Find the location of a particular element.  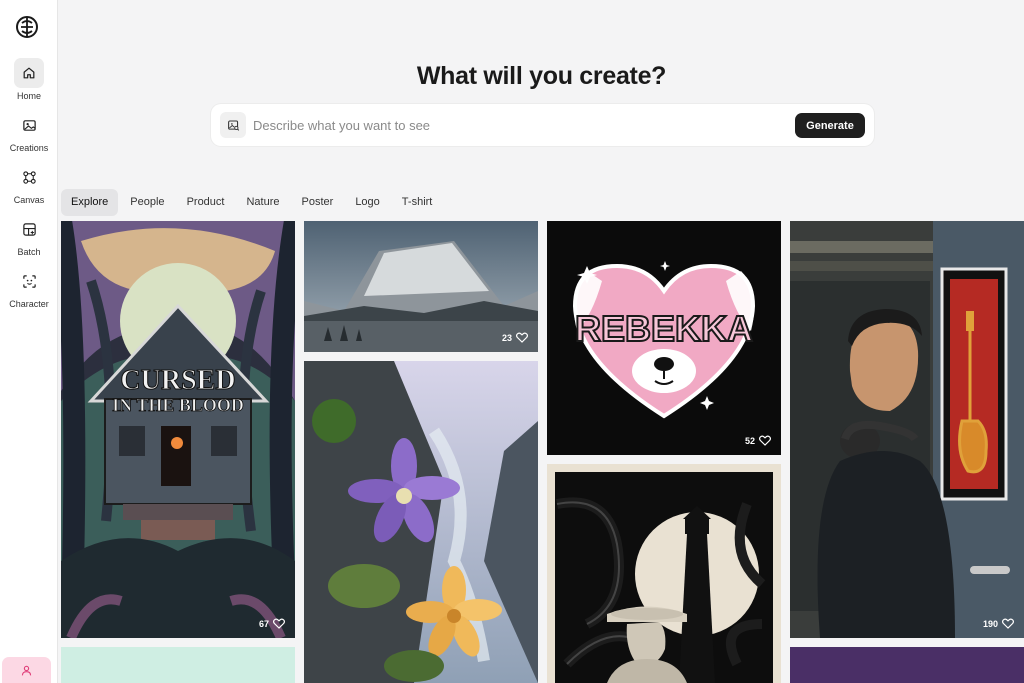

tab-product: Product is located at coordinates (206, 202).